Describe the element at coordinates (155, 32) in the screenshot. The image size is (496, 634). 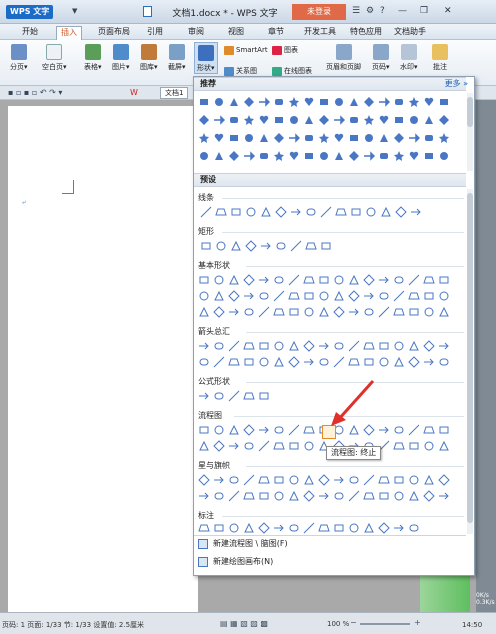
I see `tab-reference: 引用` at that location.